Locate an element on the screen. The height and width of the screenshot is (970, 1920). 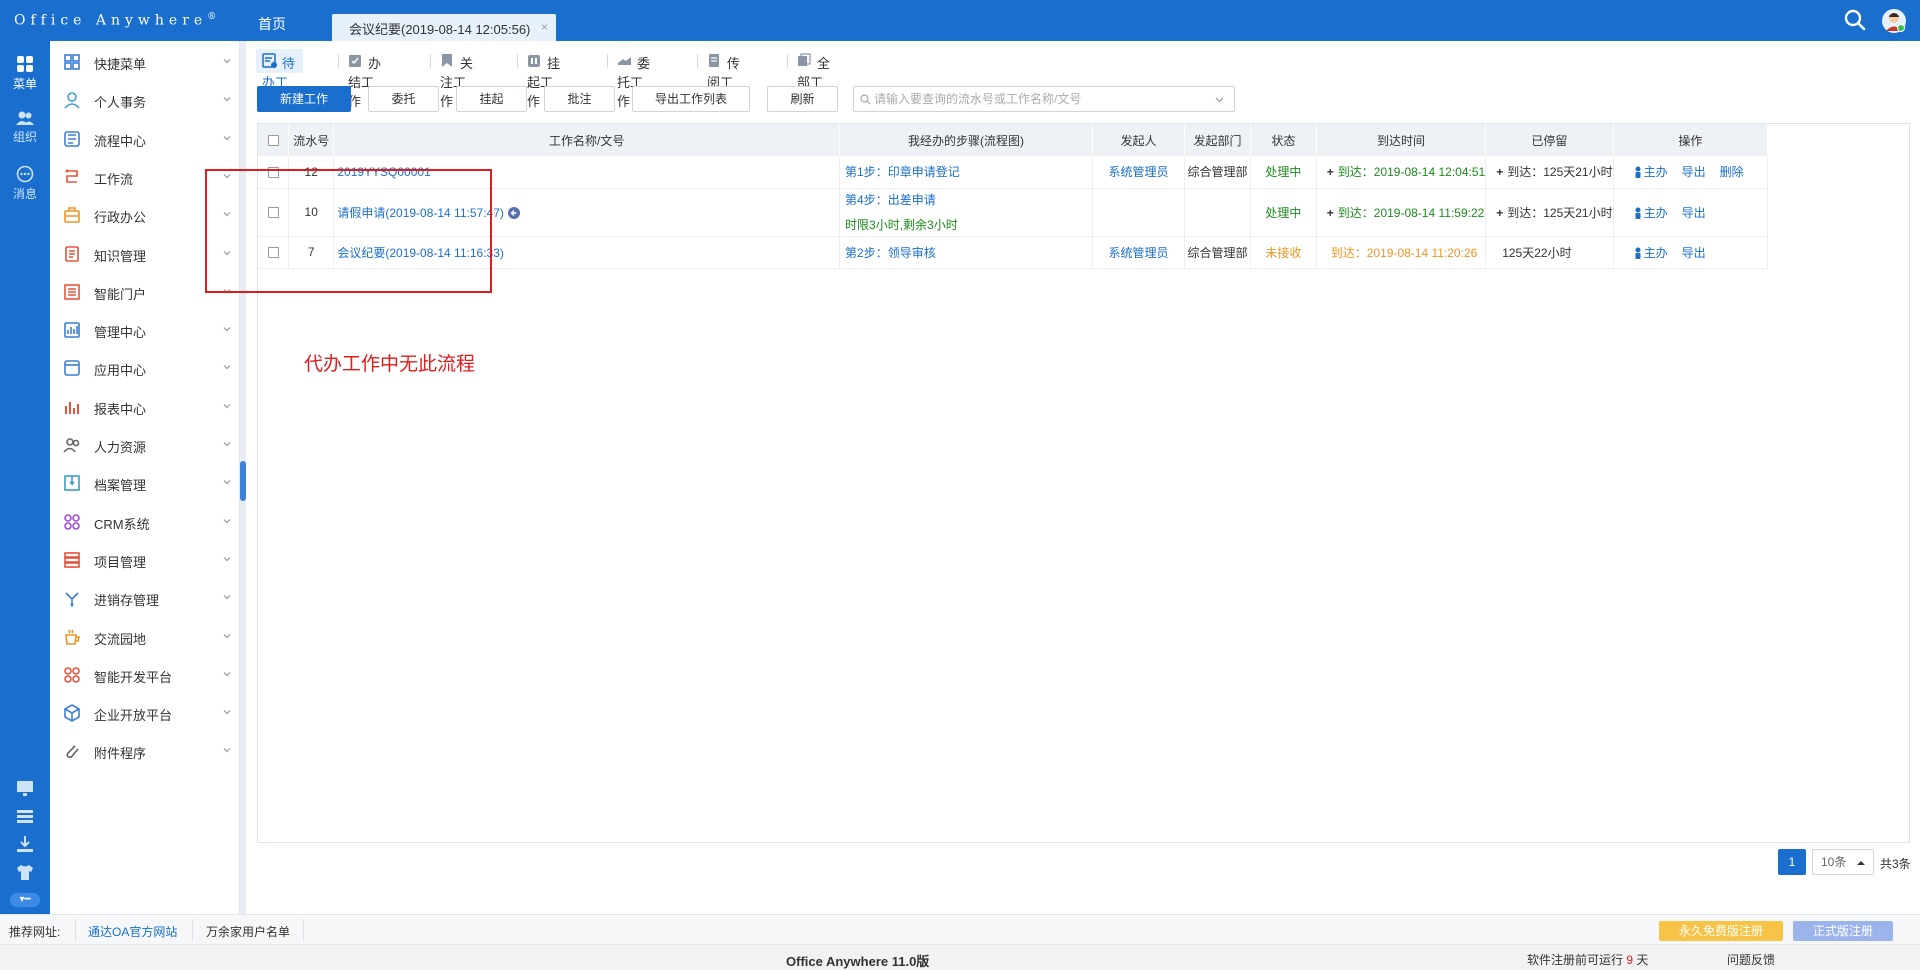
rail-messages: 消息 is located at coordinates (25, 183).